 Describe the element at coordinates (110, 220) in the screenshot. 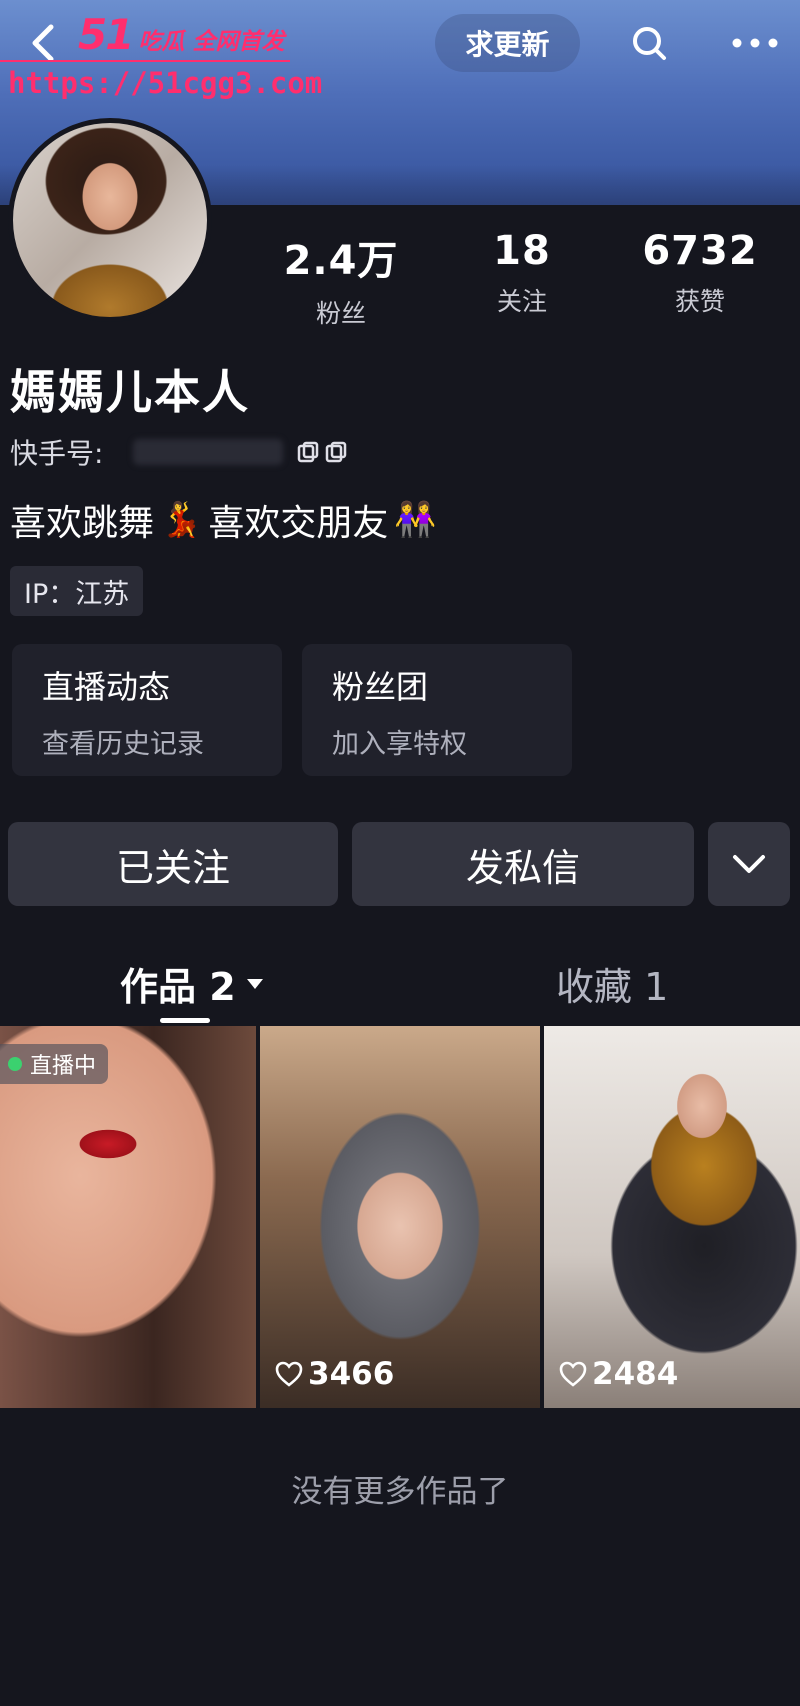

I see `avatar` at that location.